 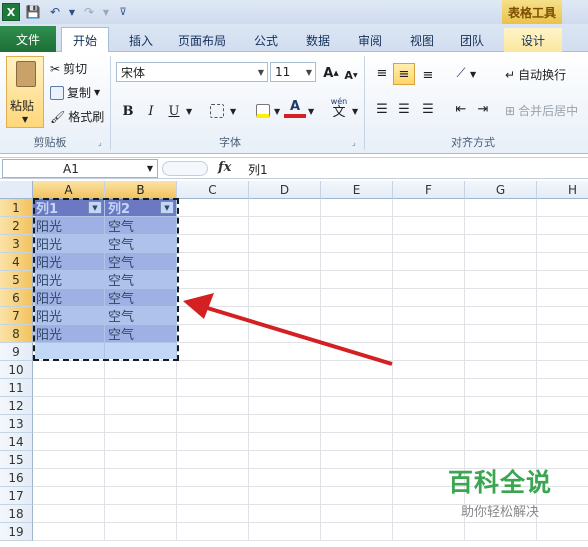 I want to click on tab-team: 团队, so click(x=472, y=40).